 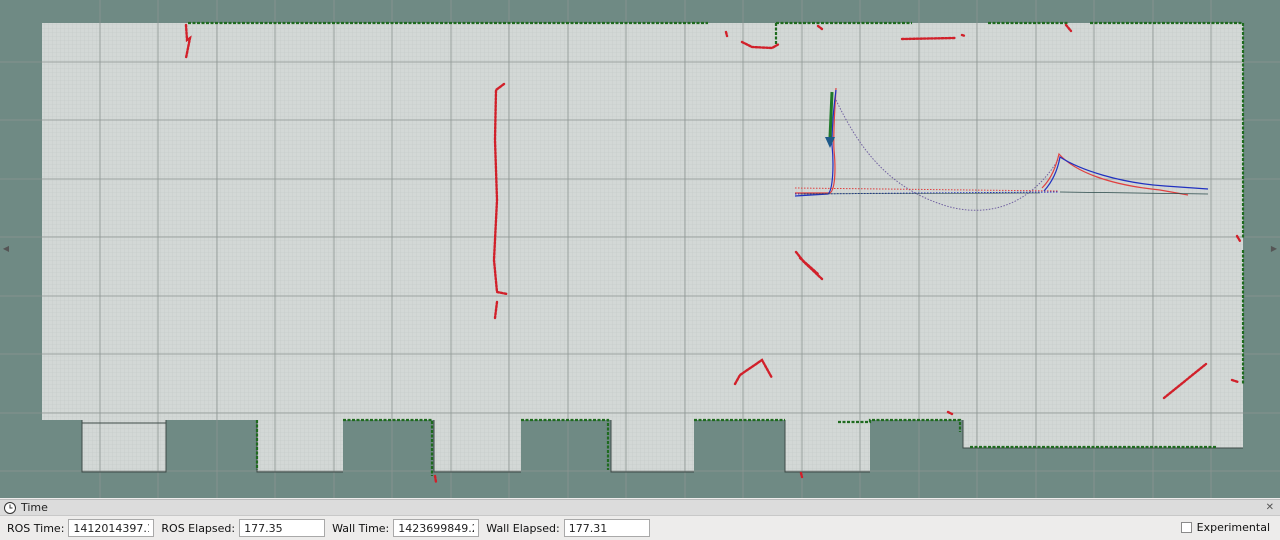 I want to click on left-panel-toggle-icon: ◀, so click(x=6, y=249).